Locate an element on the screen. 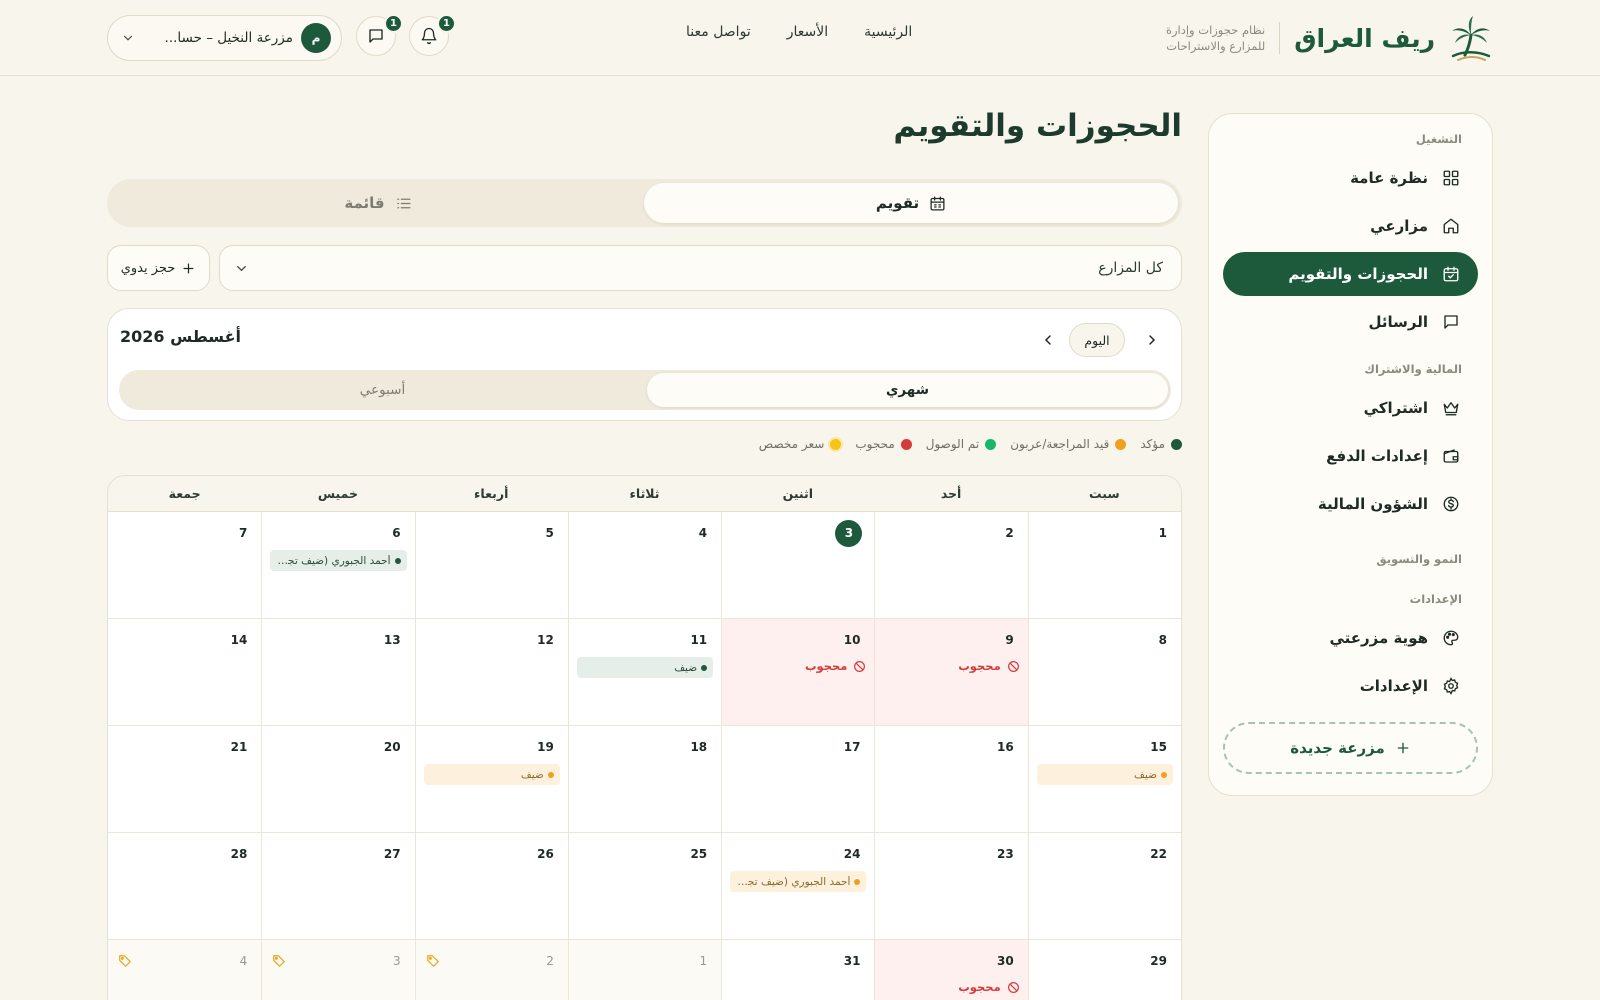 The height and width of the screenshot is (1000, 1600). view-toggle: تقويم قائمة is located at coordinates (644, 203).